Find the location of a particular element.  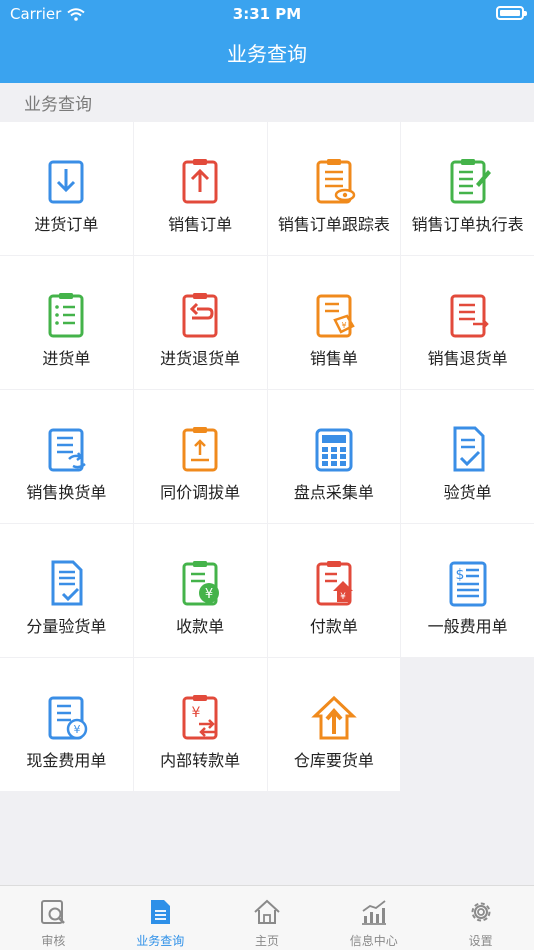

audit-icon is located at coordinates (53, 912).